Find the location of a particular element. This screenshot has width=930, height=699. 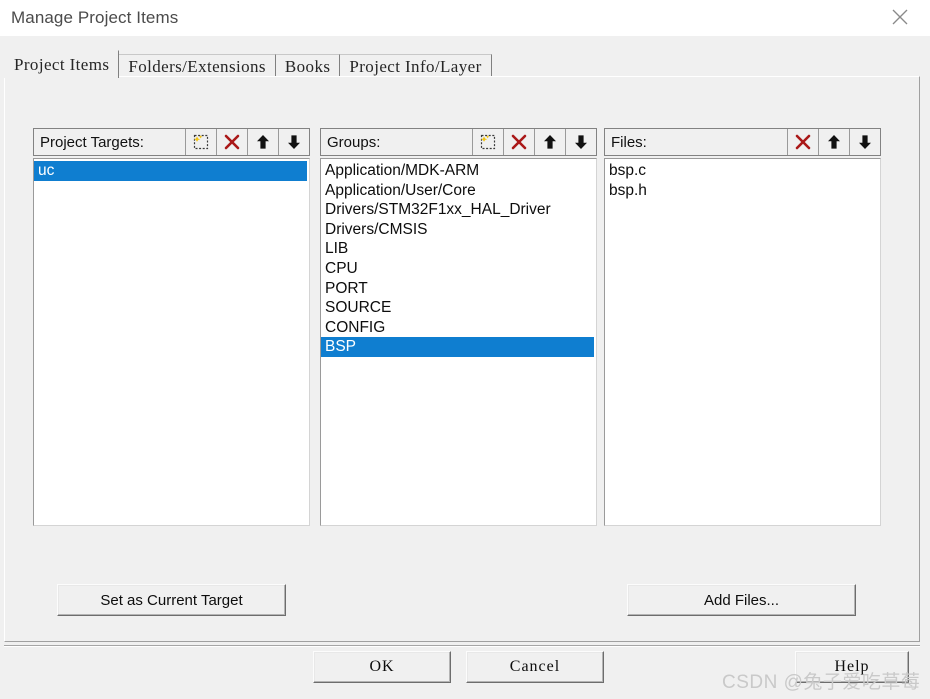

tab-label: Books is located at coordinates (307, 66).